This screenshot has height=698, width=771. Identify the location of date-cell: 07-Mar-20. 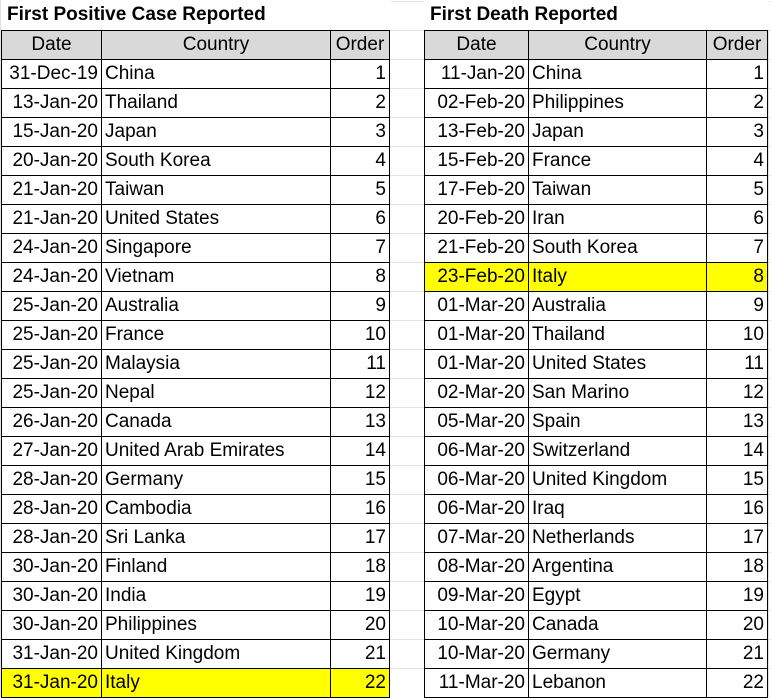
(476, 538).